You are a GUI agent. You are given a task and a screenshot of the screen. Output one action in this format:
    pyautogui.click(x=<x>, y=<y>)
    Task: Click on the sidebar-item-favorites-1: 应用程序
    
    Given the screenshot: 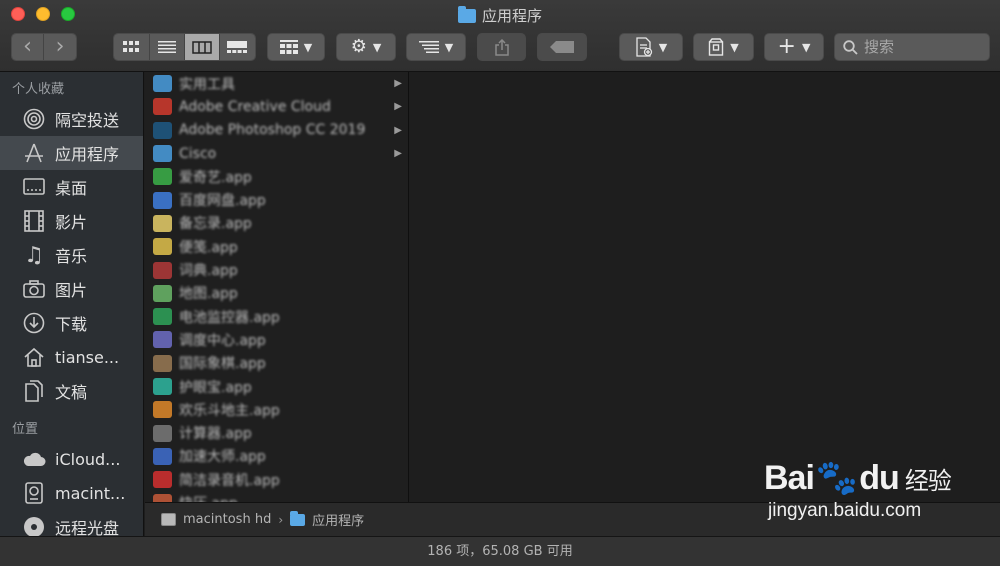 What is the action you would take?
    pyautogui.click(x=71, y=153)
    